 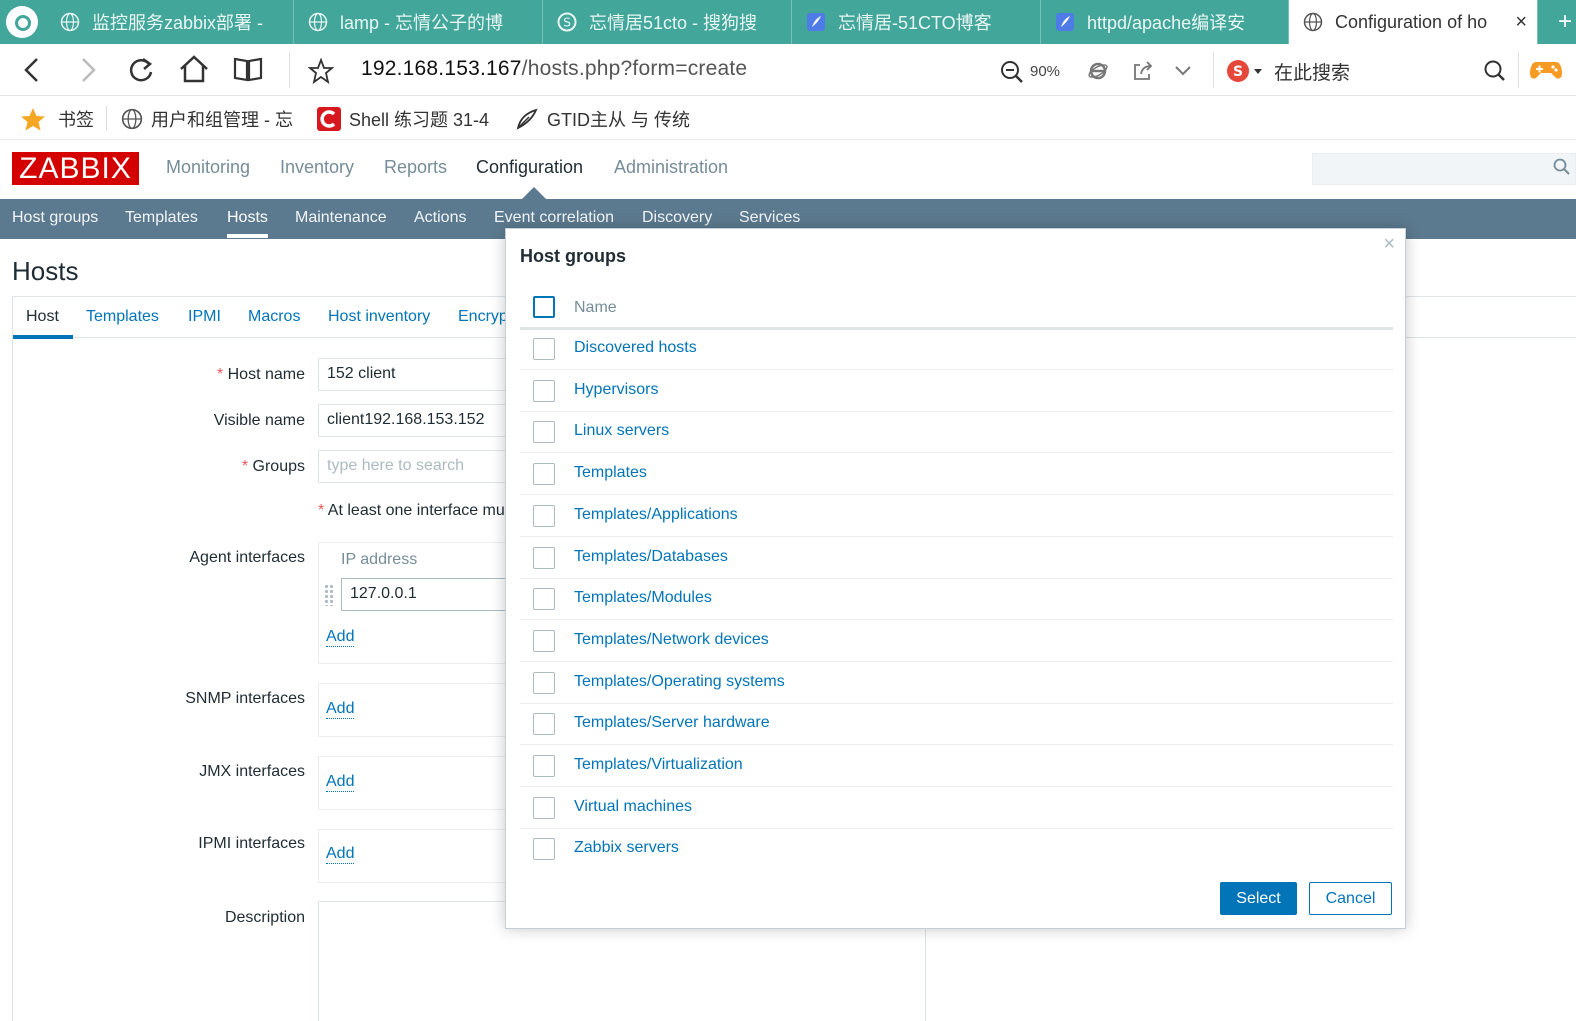 What do you see at coordinates (274, 317) in the screenshot?
I see `tab-macros: Macros` at bounding box center [274, 317].